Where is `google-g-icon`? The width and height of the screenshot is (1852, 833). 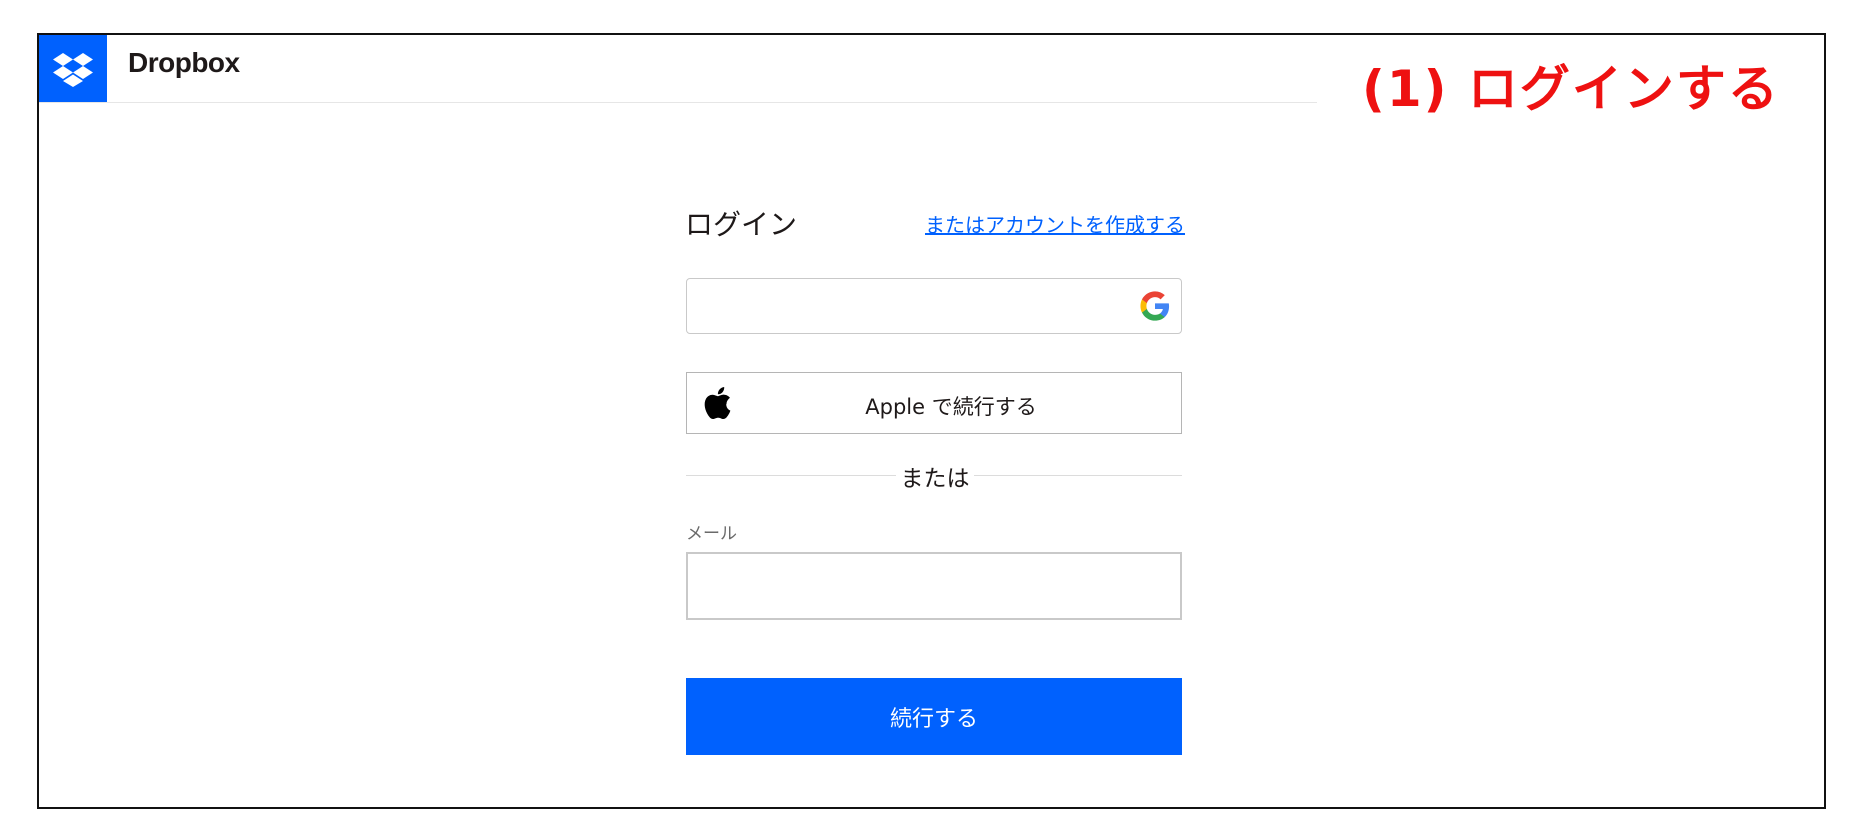
google-g-icon is located at coordinates (1155, 306).